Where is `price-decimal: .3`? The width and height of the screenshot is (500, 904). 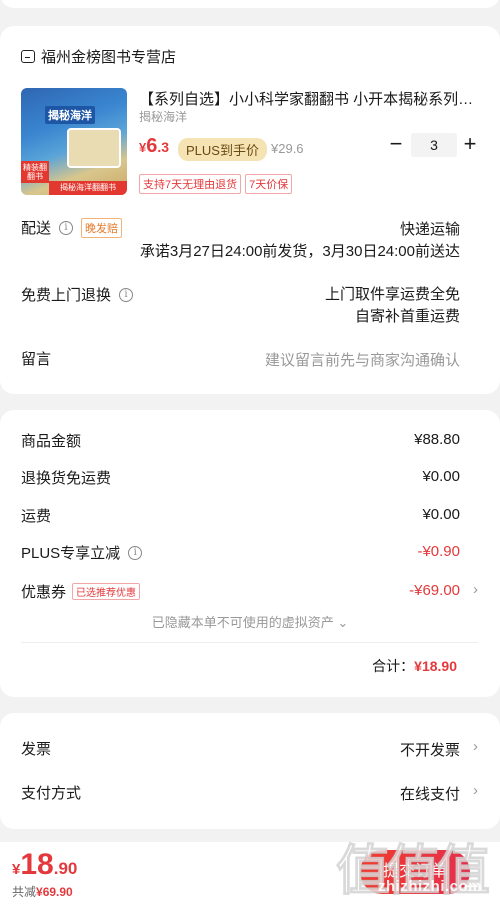 price-decimal: .3 is located at coordinates (163, 147).